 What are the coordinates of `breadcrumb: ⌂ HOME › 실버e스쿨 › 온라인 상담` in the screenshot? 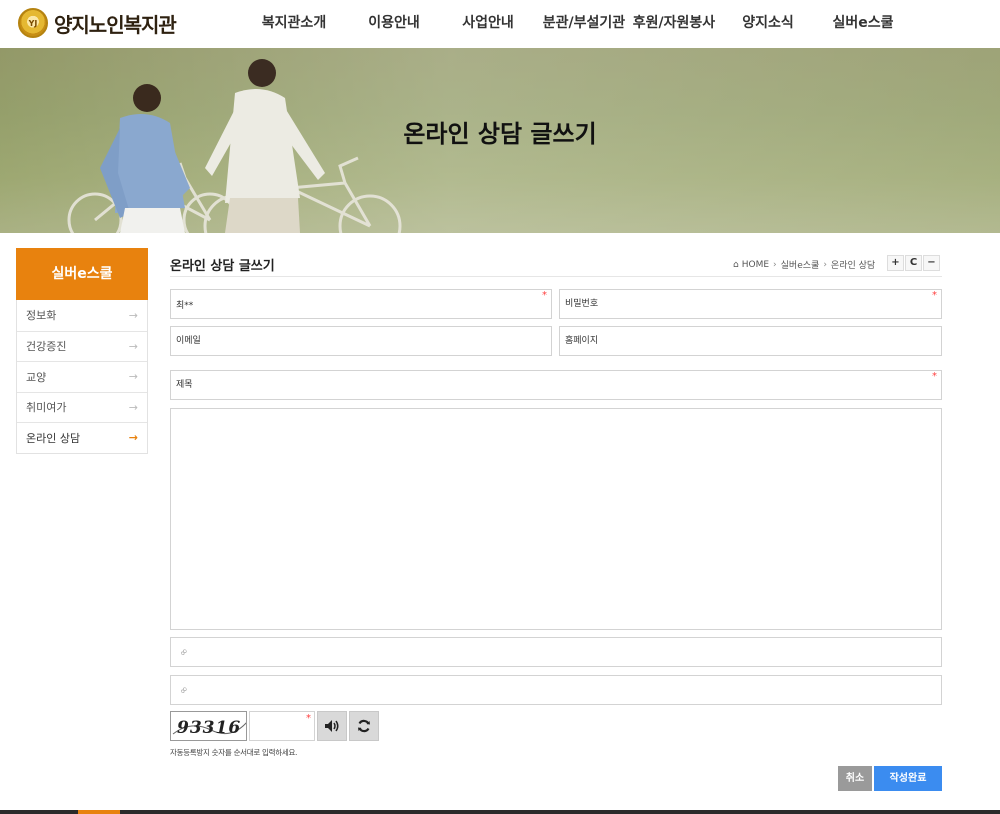 It's located at (804, 265).